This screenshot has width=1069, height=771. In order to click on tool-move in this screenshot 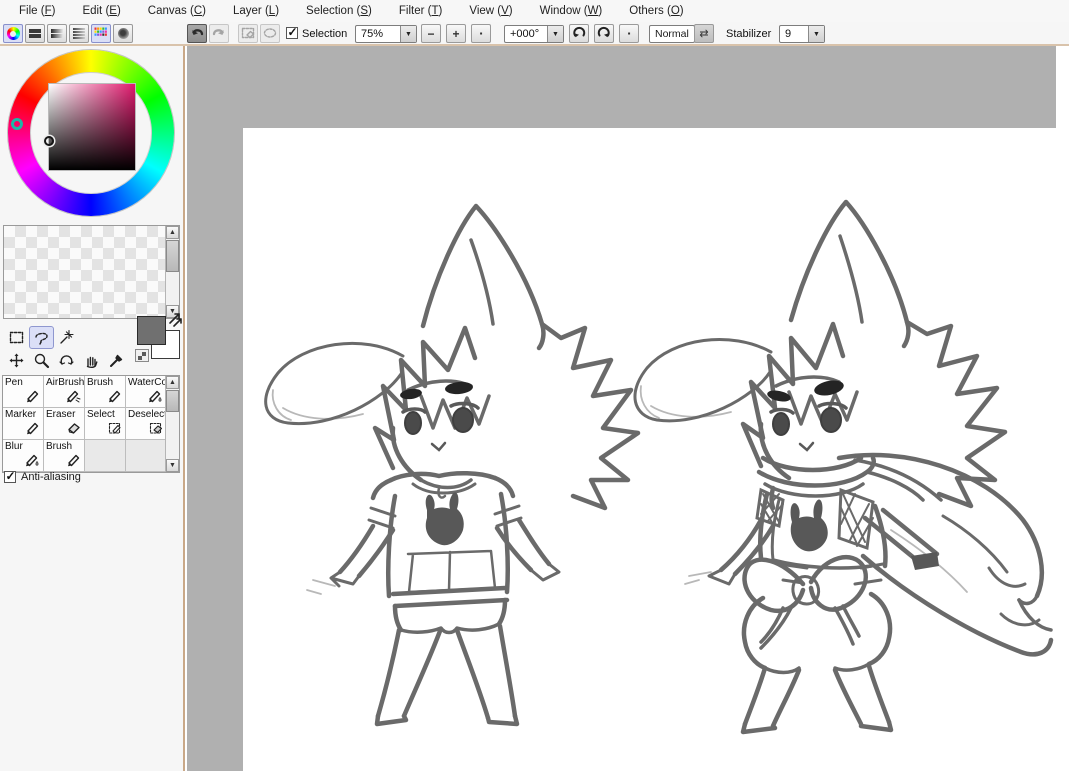, I will do `click(16, 360)`.